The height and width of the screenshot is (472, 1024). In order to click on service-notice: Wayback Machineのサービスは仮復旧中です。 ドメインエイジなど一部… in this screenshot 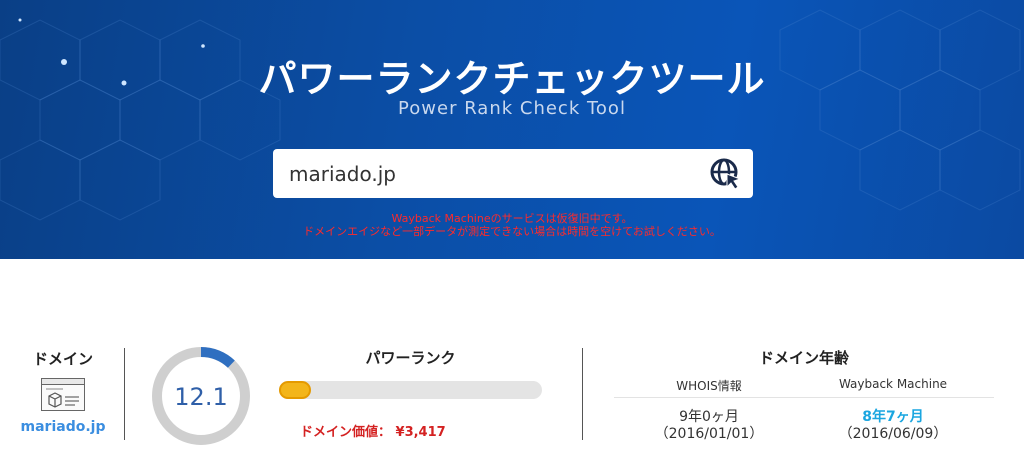, I will do `click(512, 225)`.